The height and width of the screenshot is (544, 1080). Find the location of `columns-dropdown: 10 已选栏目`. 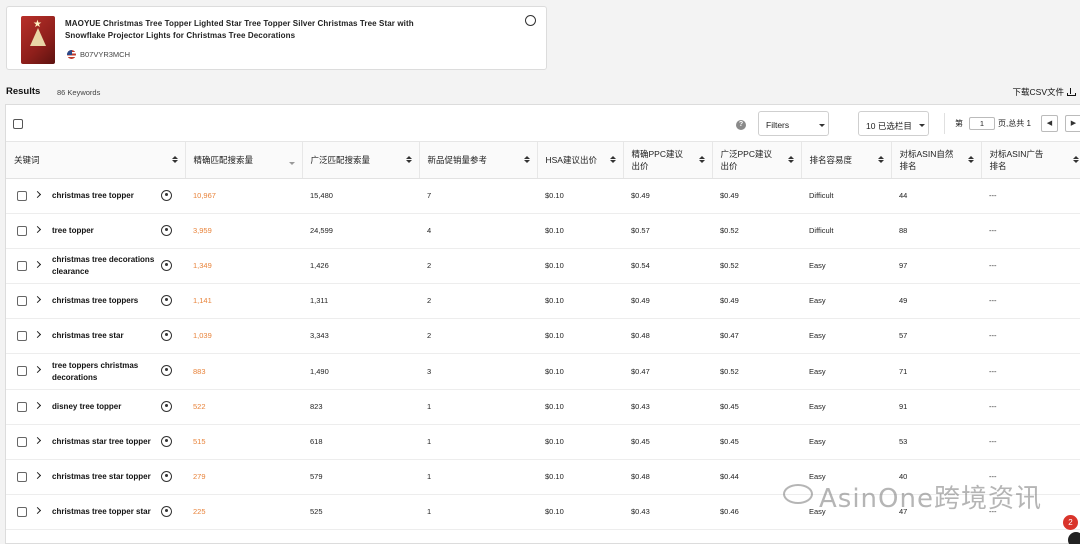

columns-dropdown: 10 已选栏目 is located at coordinates (893, 123).